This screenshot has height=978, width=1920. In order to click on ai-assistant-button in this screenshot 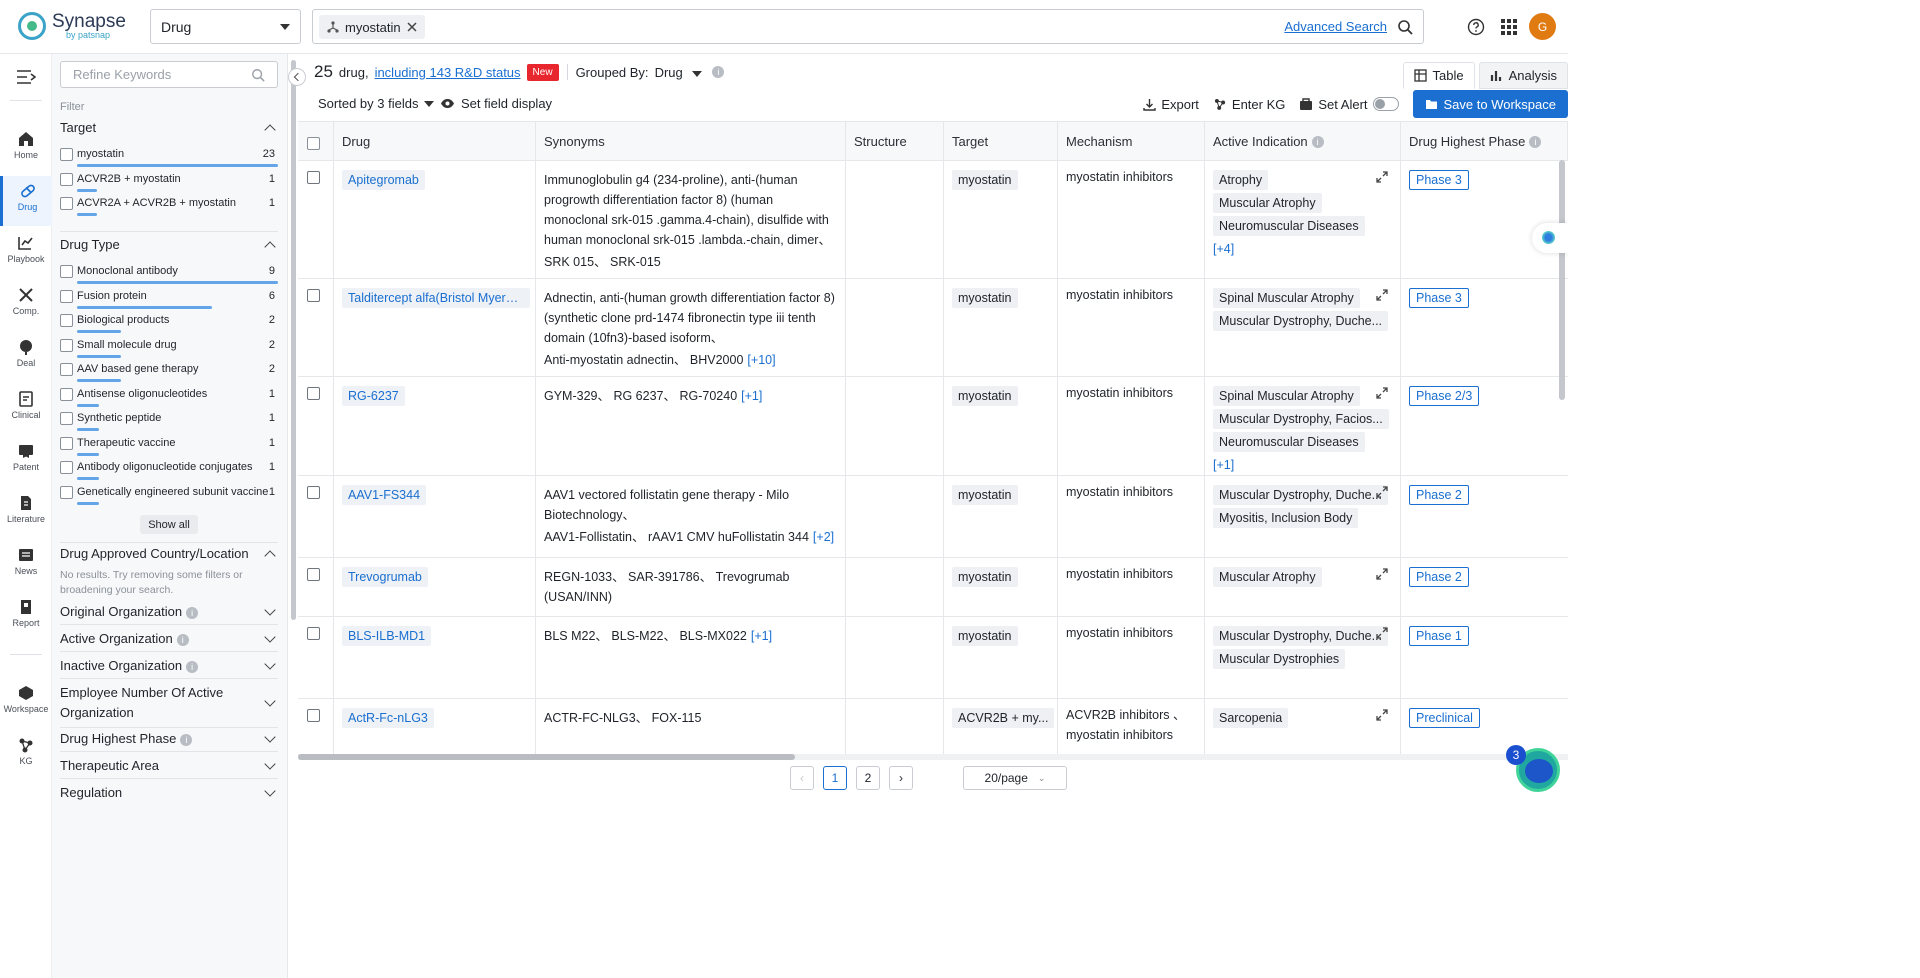, I will do `click(1550, 238)`.